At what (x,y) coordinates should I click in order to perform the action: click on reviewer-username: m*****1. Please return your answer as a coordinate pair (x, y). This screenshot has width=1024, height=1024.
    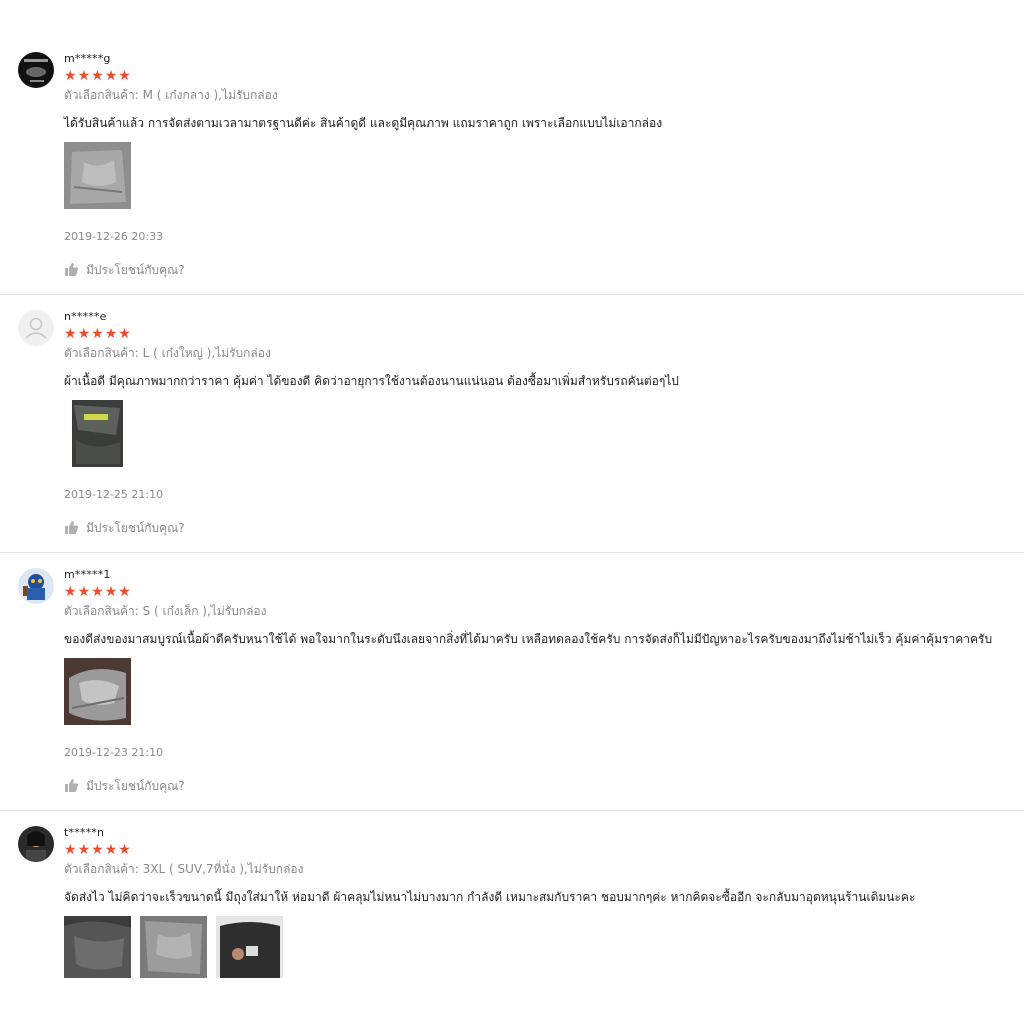
    Looking at the image, I should click on (87, 574).